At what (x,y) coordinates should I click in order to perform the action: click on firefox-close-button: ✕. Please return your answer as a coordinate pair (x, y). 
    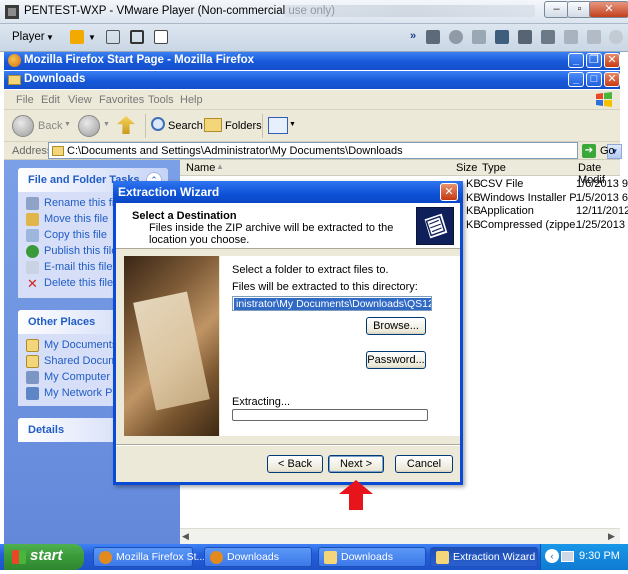
    Looking at the image, I should click on (612, 60).